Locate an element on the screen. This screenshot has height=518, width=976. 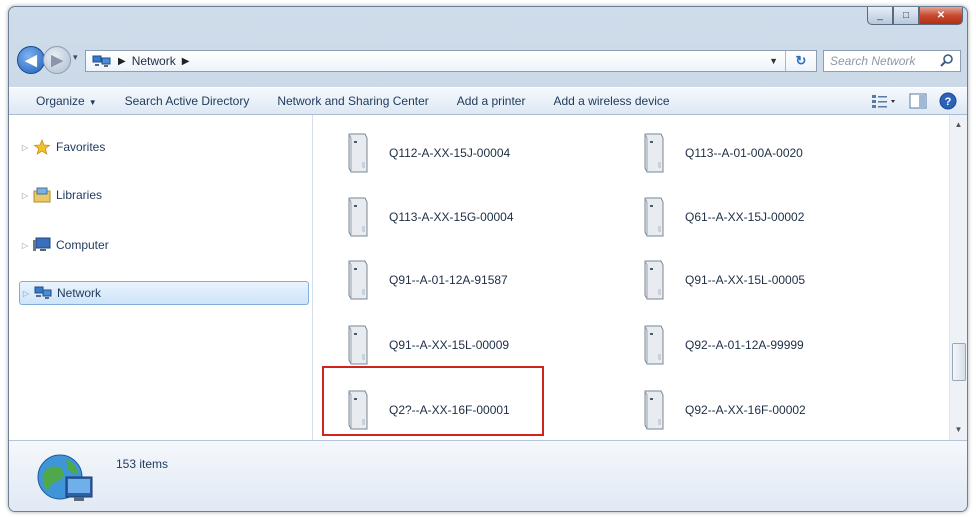
caption-buttons: _ □ ✕ is located at coordinates (915, 17).